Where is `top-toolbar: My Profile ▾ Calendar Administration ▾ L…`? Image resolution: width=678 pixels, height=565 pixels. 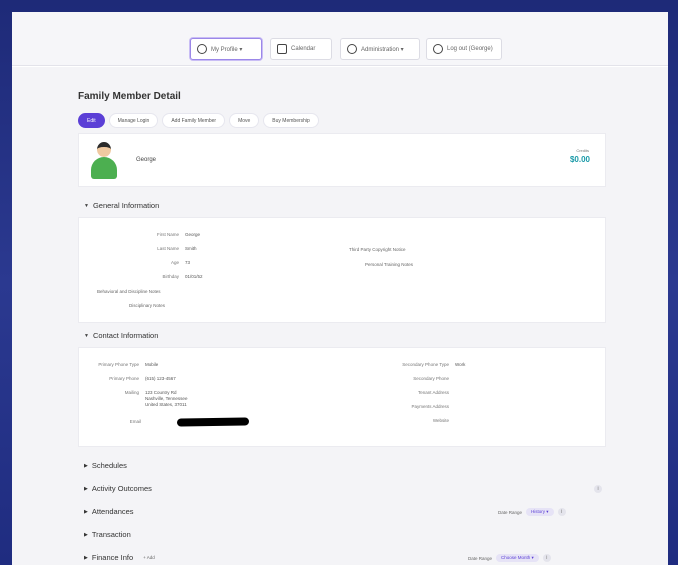 top-toolbar: My Profile ▾ Calendar Administration ▾ L… is located at coordinates (340, 39).